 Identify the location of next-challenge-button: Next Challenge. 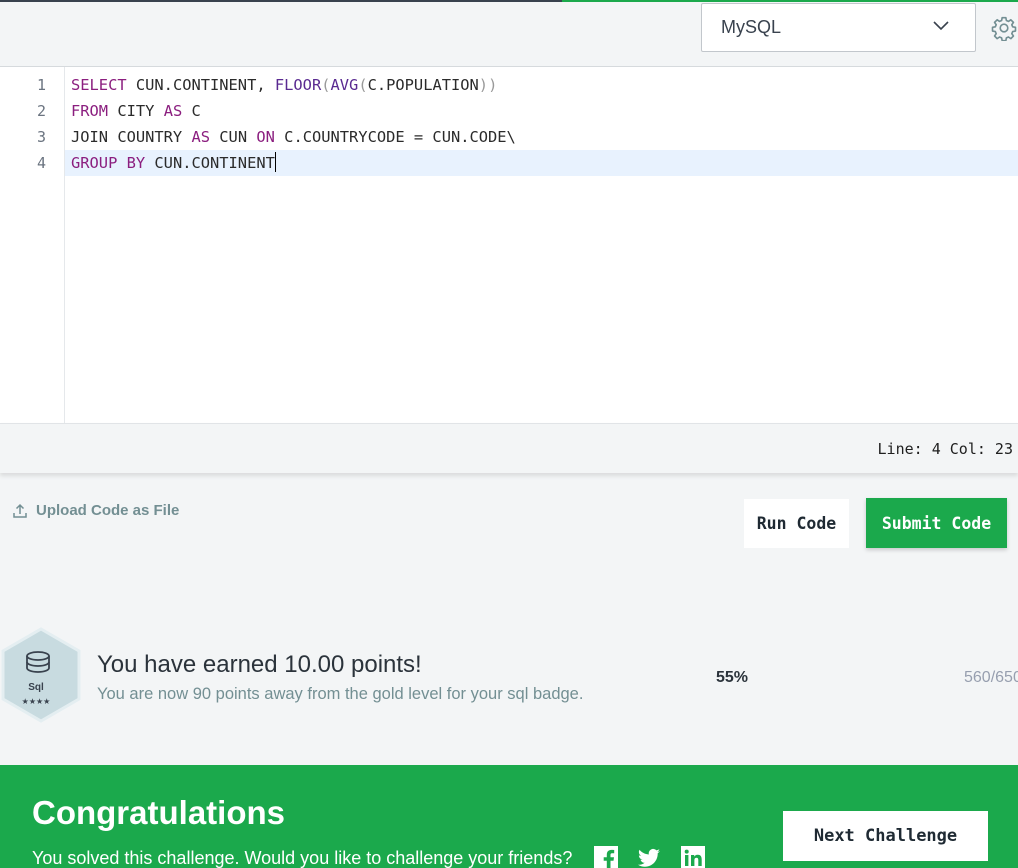
(885, 836).